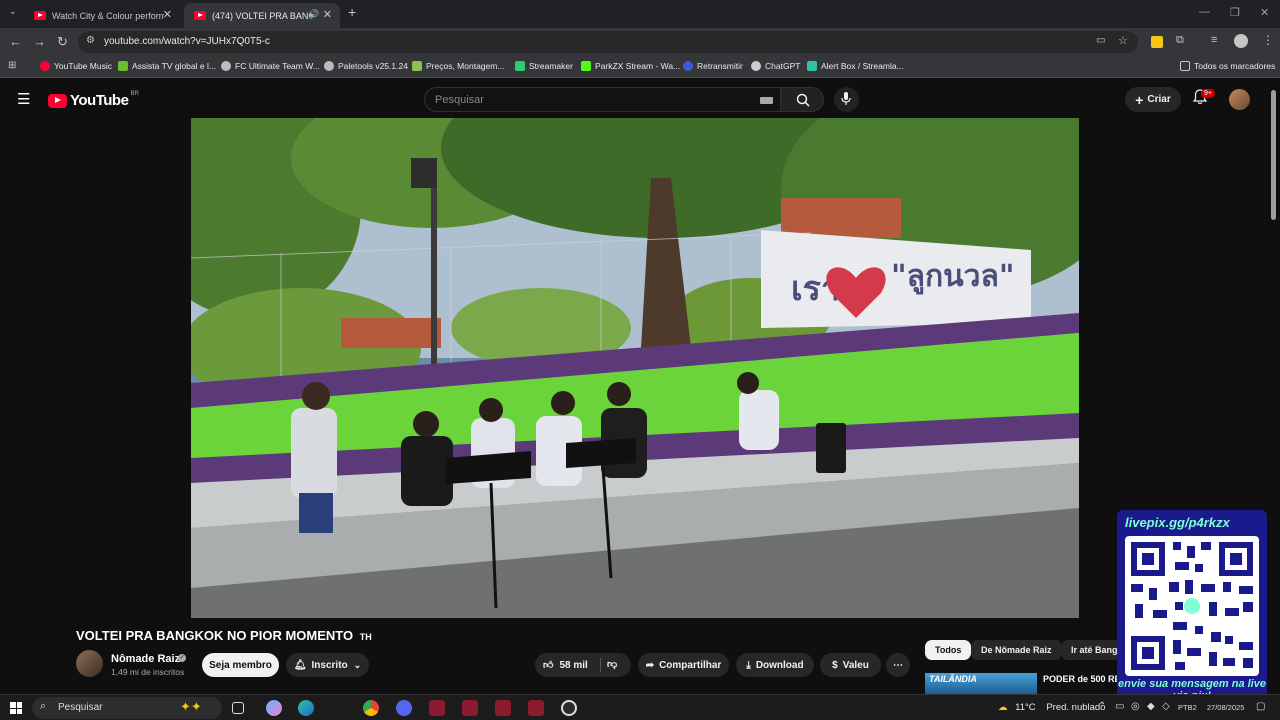 The height and width of the screenshot is (720, 1280). Describe the element at coordinates (16, 708) in the screenshot. I see `windows-start-icon` at that location.